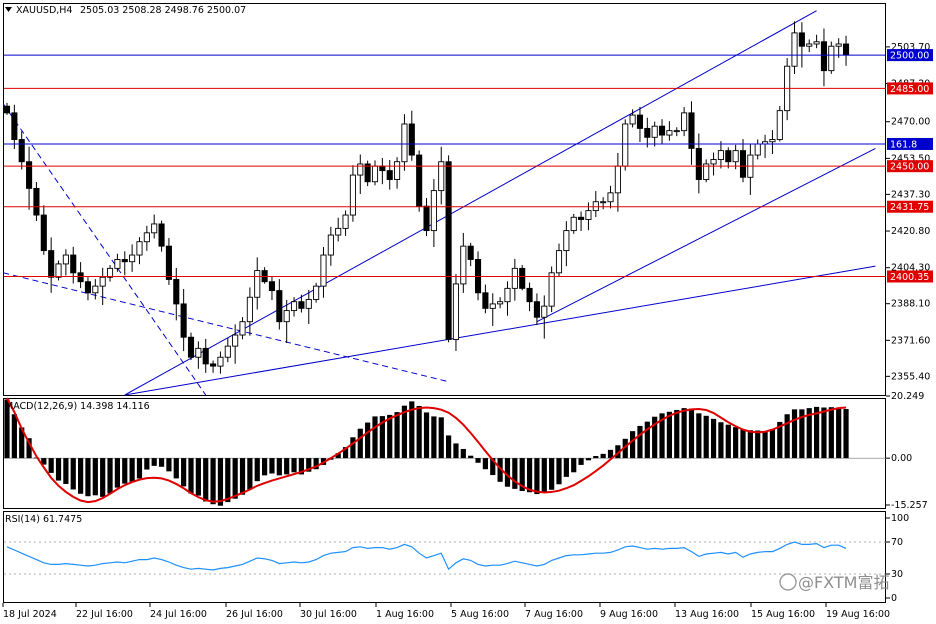 The height and width of the screenshot is (624, 936). What do you see at coordinates (909, 207) in the screenshot?
I see `level-price-tag-label: 2431.75` at bounding box center [909, 207].